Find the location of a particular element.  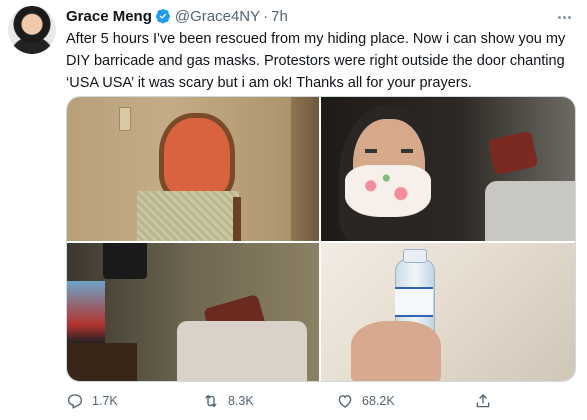

reply-button: 1.7K is located at coordinates (92, 401).